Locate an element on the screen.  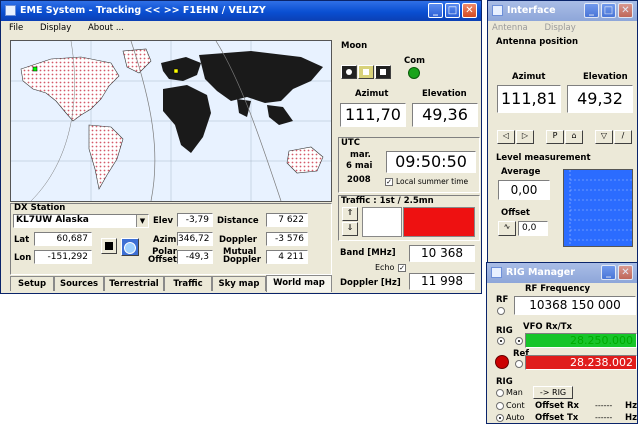
offset-rx-unit: Hz is located at coordinates (631, 406).